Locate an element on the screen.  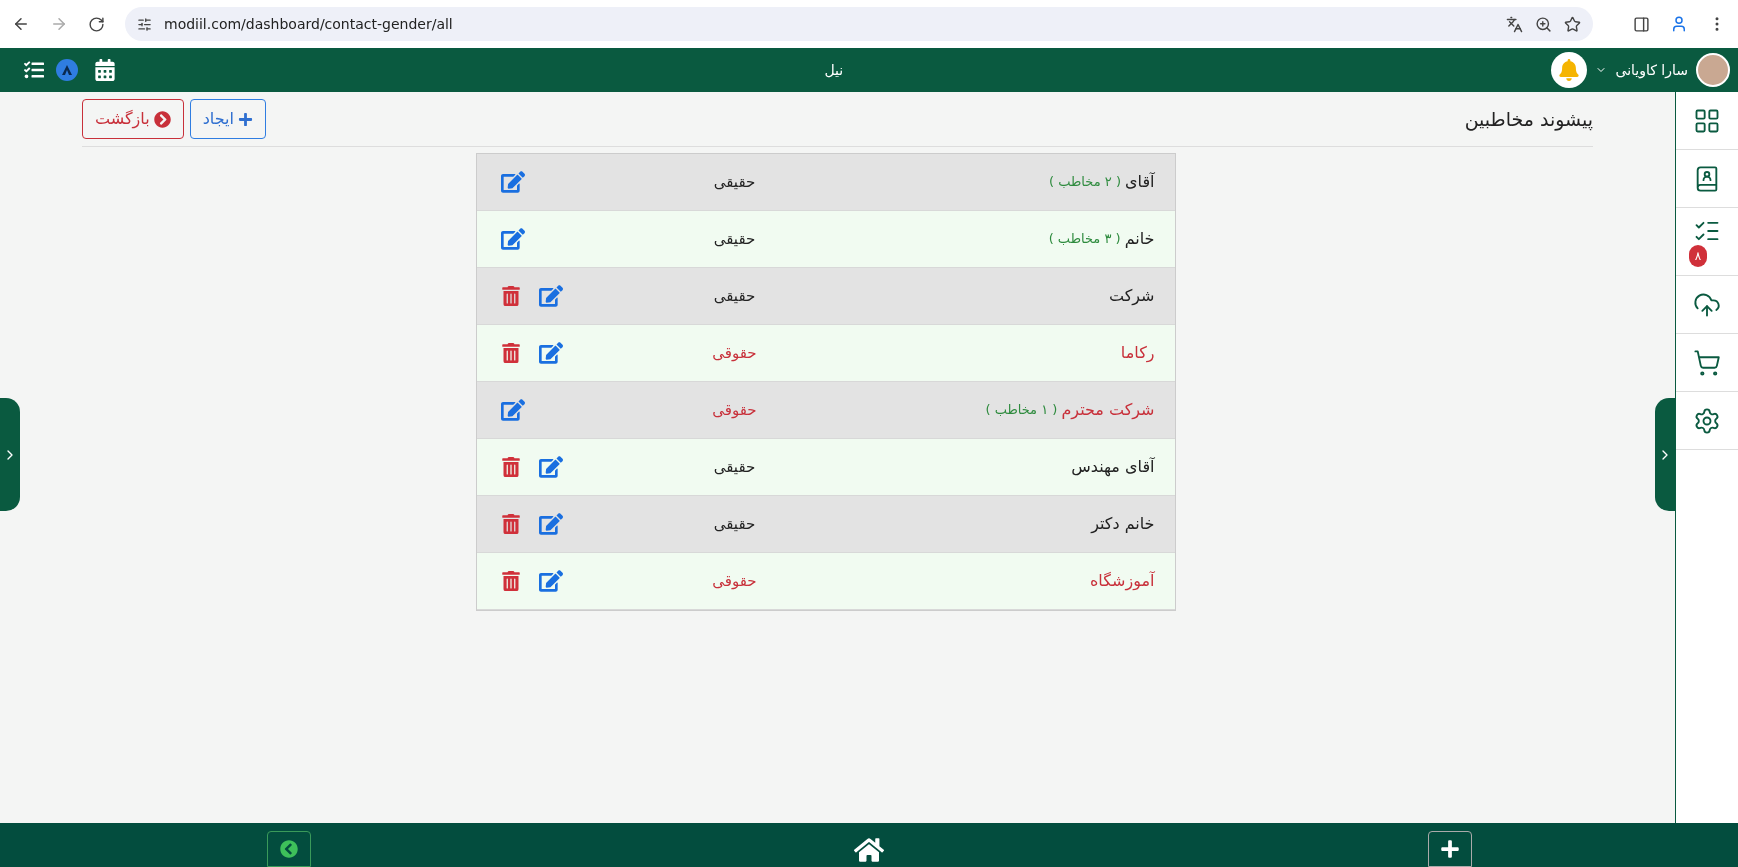
prefix-name: خانم is located at coordinates (1139, 239).